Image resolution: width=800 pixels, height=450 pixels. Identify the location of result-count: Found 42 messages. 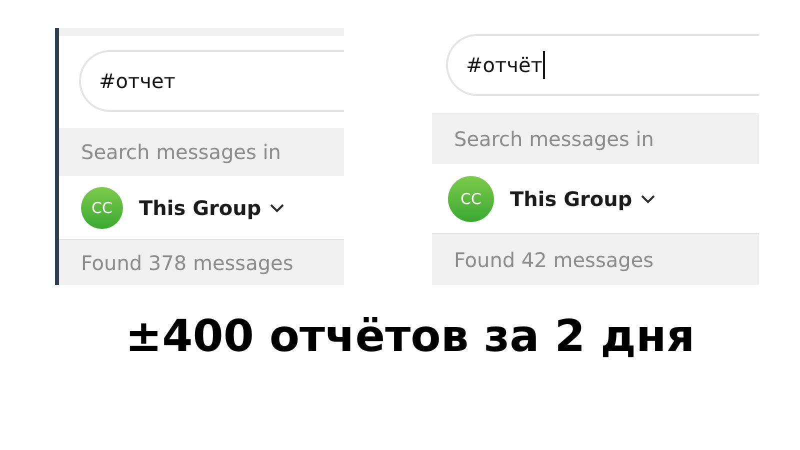
(595, 259).